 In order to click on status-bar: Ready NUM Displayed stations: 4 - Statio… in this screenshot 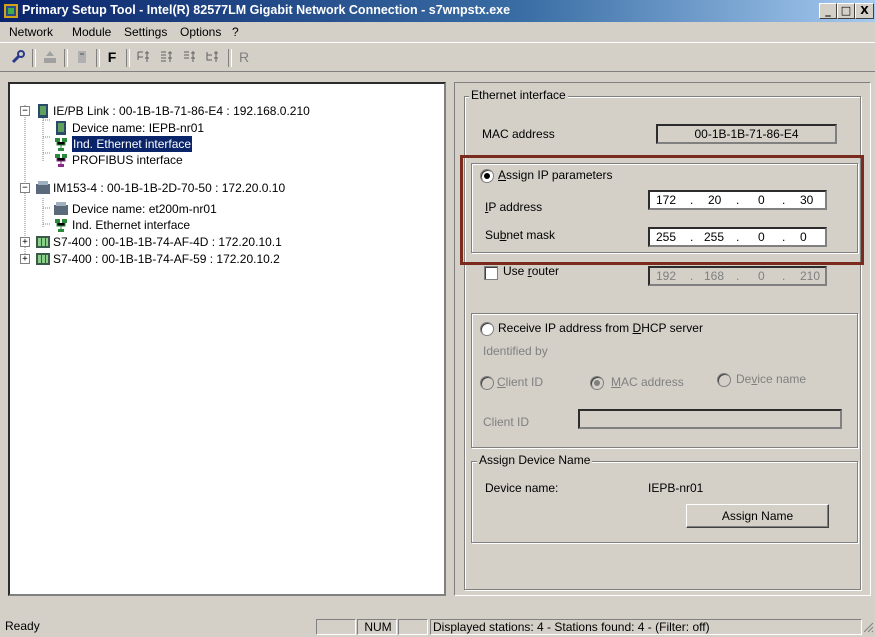, I will do `click(437, 627)`.